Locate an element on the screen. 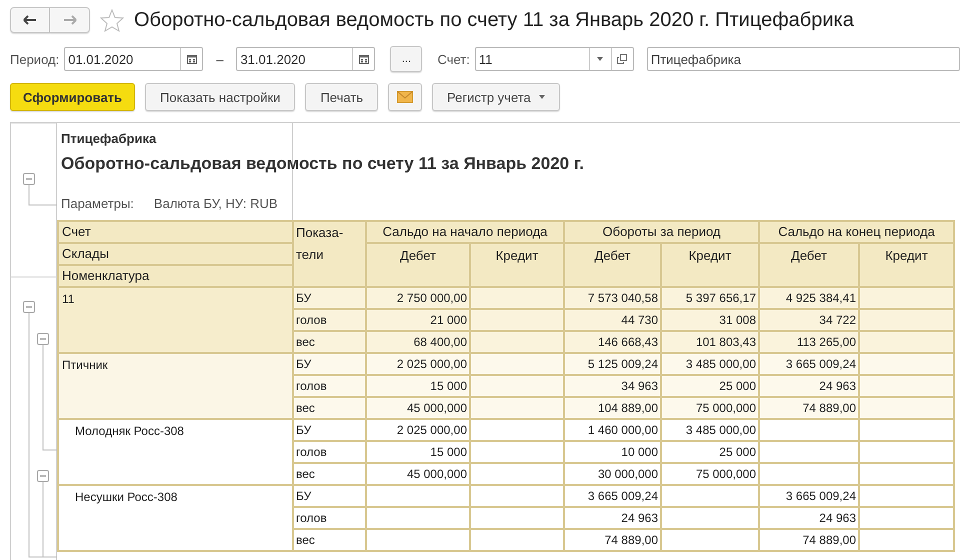 This screenshot has height=560, width=960. parameters-value: Валюта БУ, НУ: RUB is located at coordinates (216, 204).